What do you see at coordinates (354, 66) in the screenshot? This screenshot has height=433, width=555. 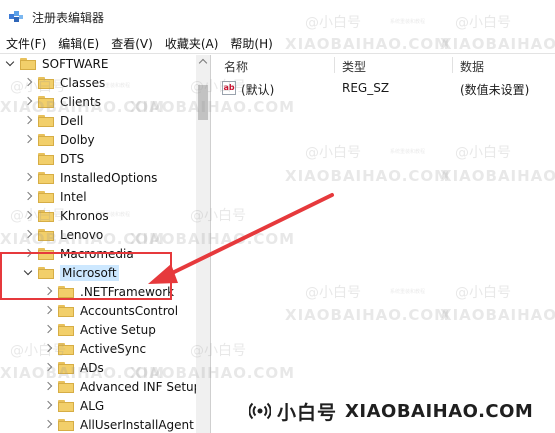 I see `column-header-type: 类型` at bounding box center [354, 66].